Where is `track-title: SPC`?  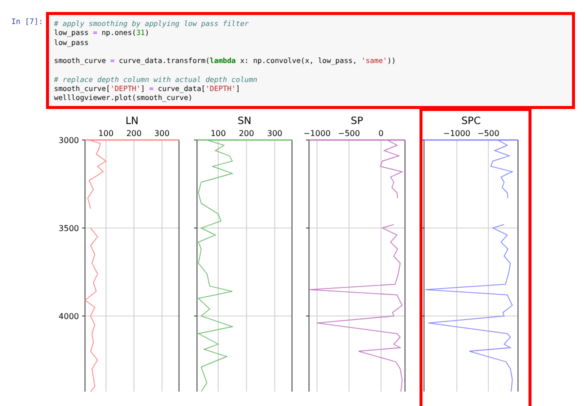 track-title: SPC is located at coordinates (471, 121).